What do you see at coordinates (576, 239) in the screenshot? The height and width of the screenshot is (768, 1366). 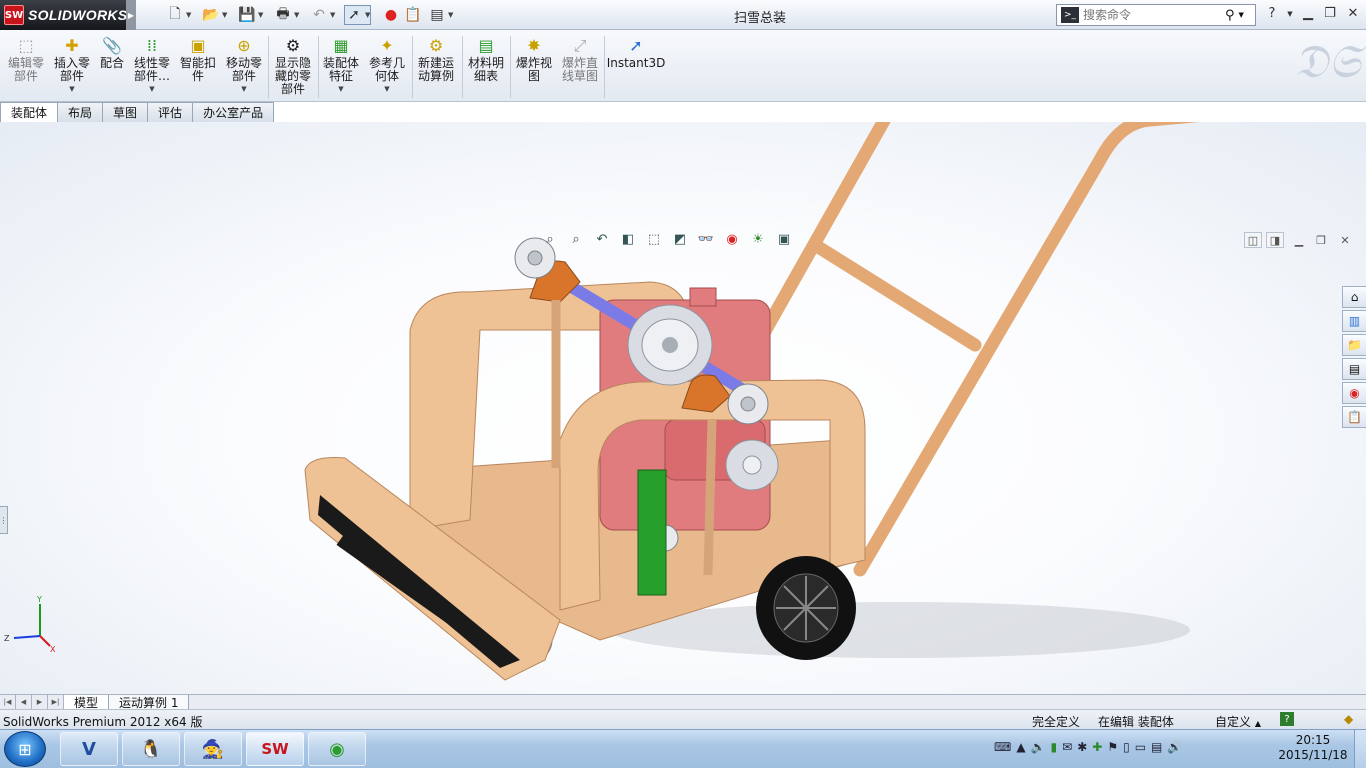 I see `zoom-to-area-icon: ⌕` at bounding box center [576, 239].